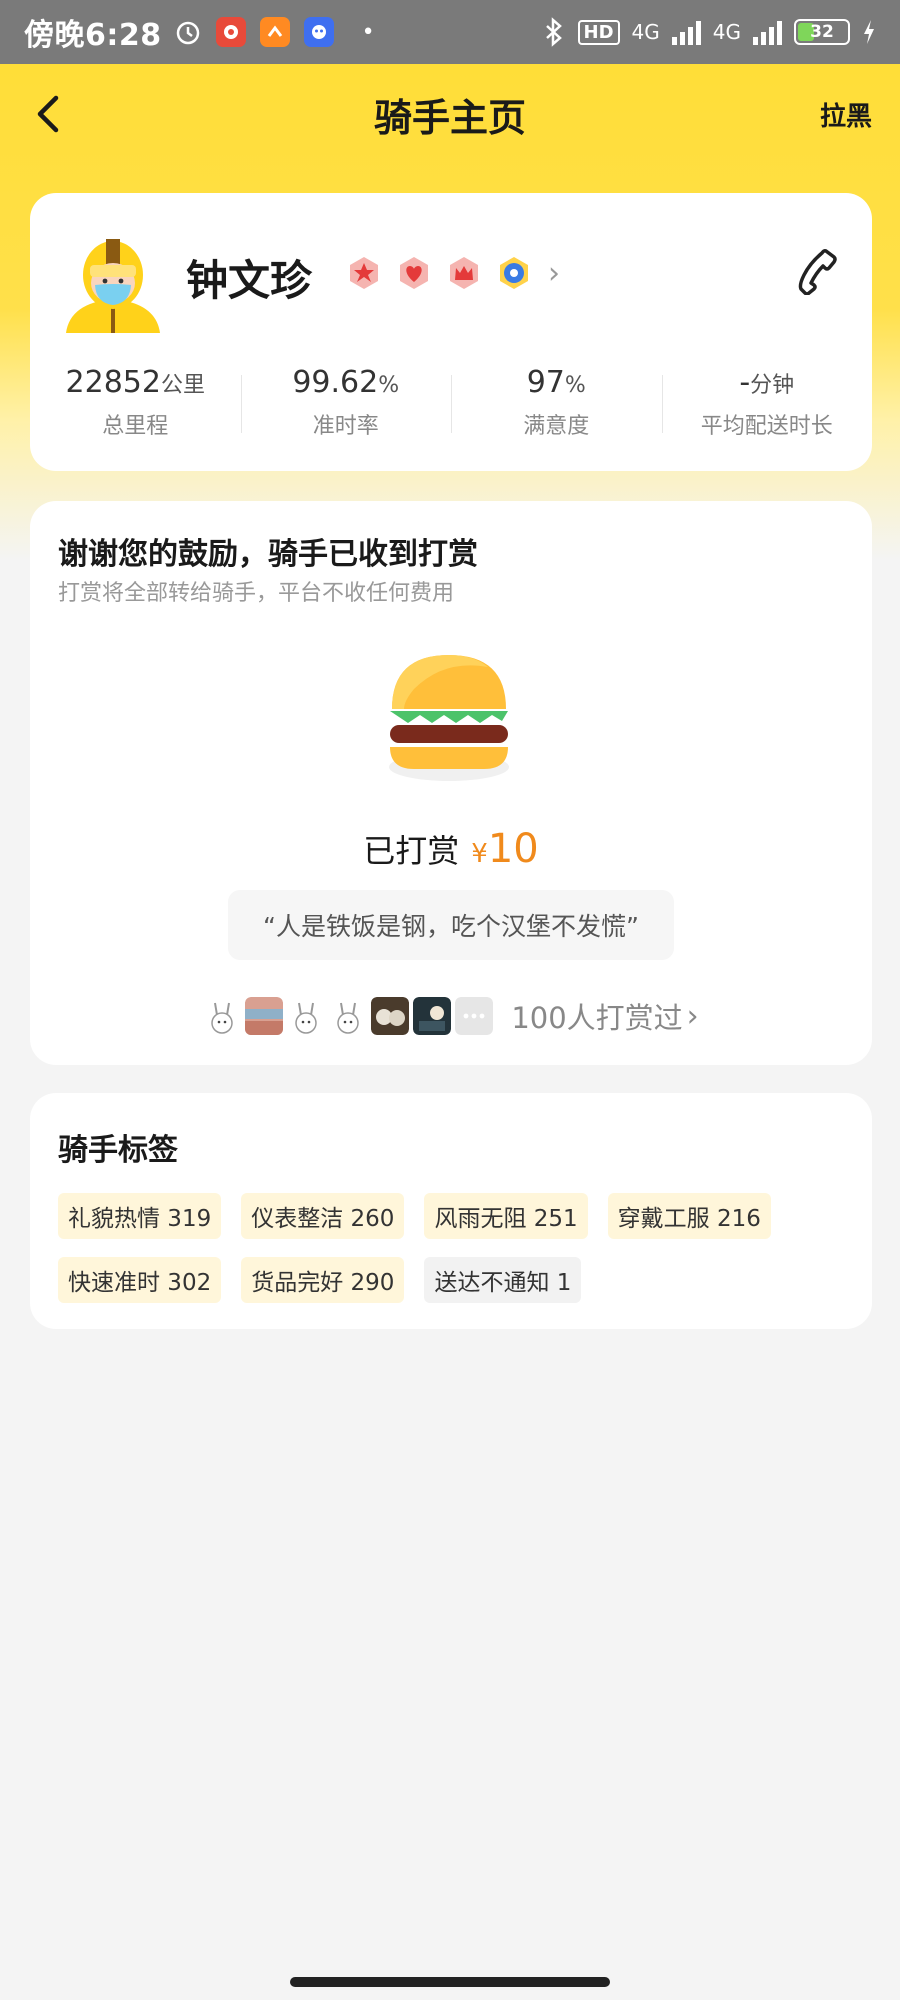 The width and height of the screenshot is (900, 2000). Describe the element at coordinates (335, 382) in the screenshot. I see `stat-ontime-value: 99.62` at that location.